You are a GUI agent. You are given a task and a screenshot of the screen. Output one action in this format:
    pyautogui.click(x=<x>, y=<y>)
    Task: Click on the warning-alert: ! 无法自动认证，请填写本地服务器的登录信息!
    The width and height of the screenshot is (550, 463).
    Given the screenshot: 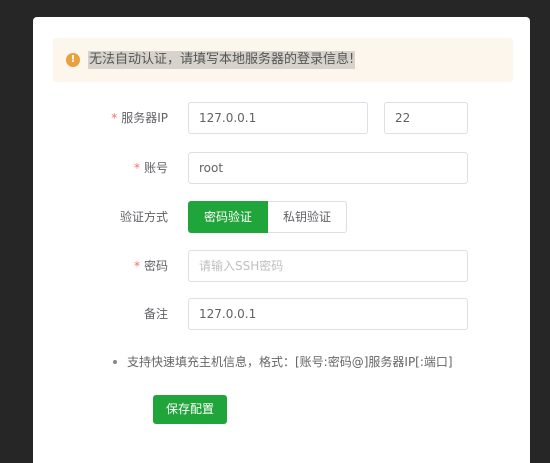 What is the action you would take?
    pyautogui.click(x=283, y=60)
    